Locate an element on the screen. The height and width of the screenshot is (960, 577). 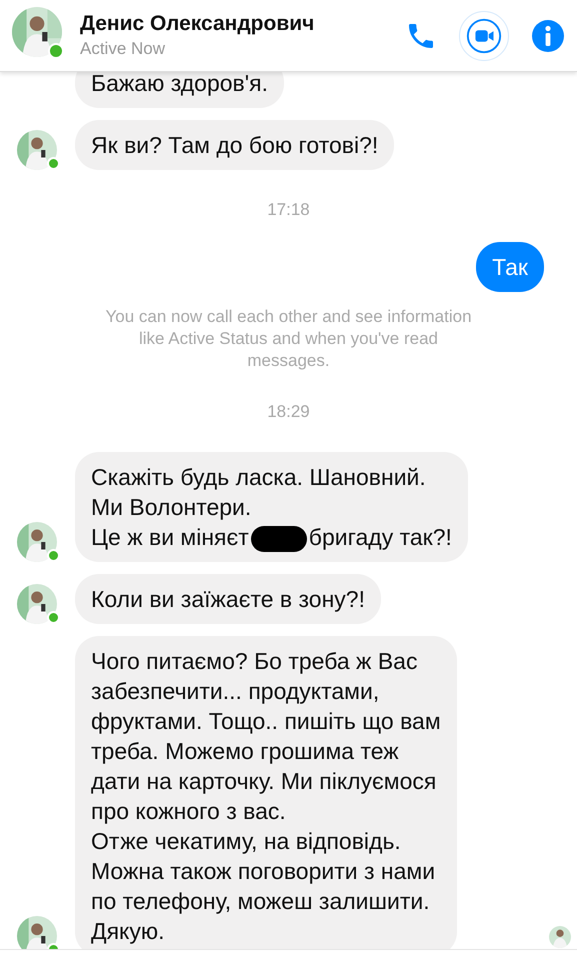
info-button is located at coordinates (548, 35).